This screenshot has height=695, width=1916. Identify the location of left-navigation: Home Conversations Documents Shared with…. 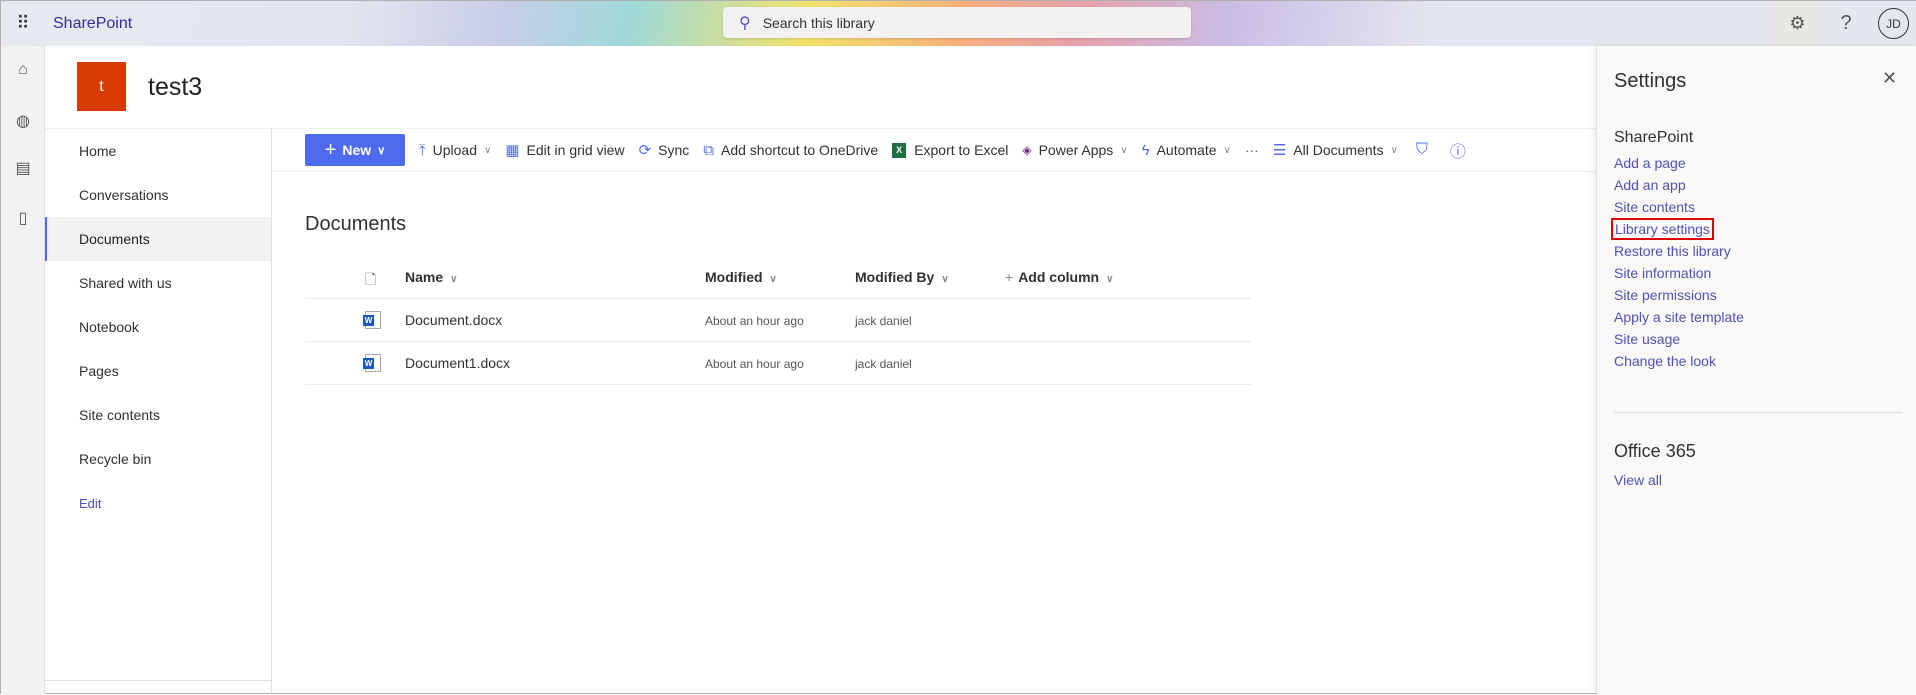
(158, 411).